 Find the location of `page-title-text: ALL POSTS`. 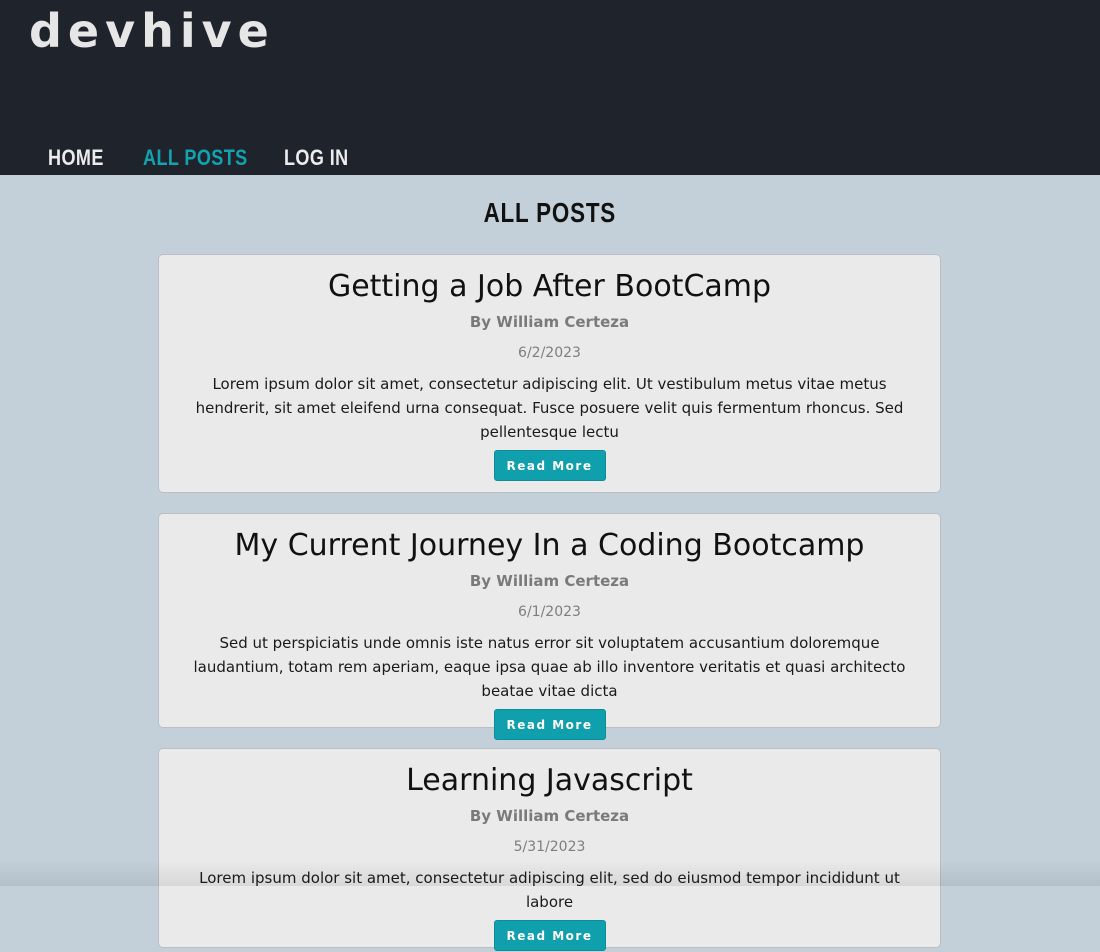

page-title-text: ALL POSTS is located at coordinates (550, 212).